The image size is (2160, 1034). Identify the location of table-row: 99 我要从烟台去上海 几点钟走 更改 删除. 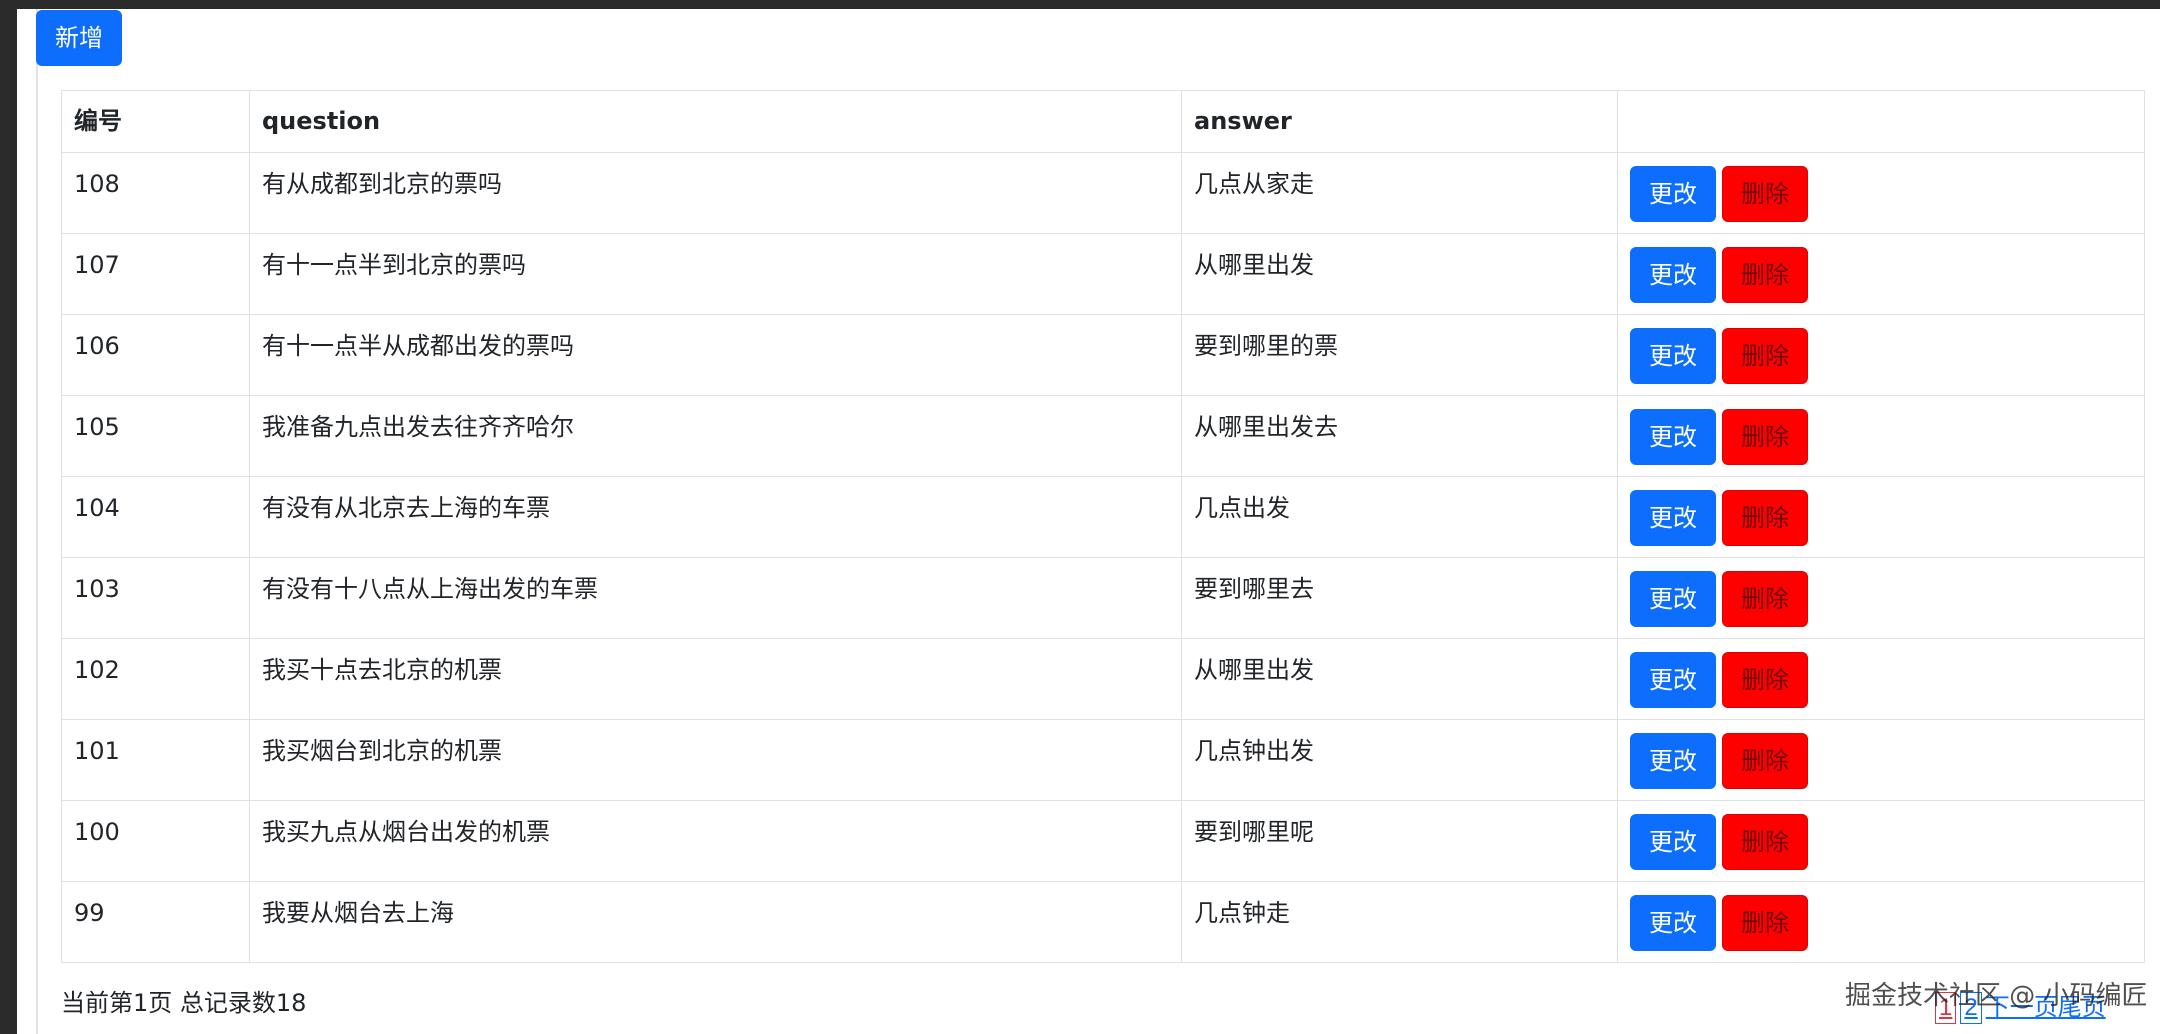
(1103, 922).